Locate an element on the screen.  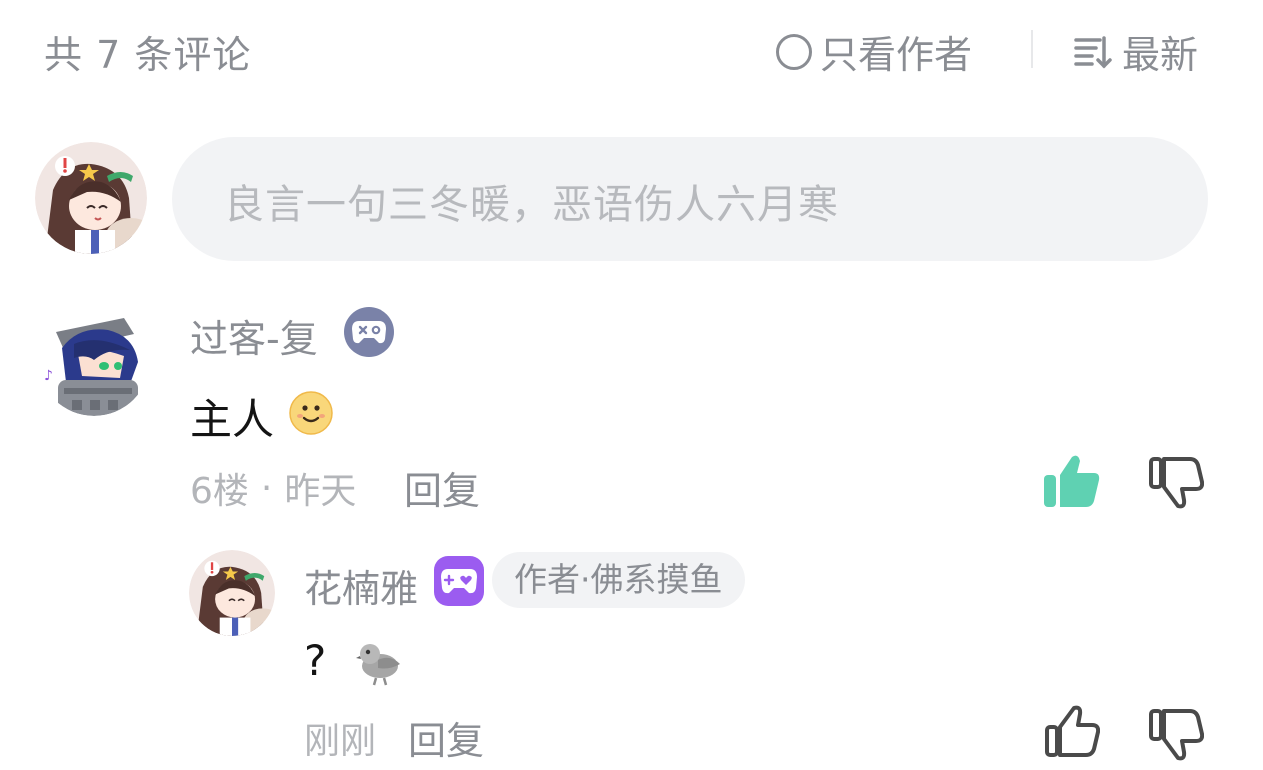
current-user-avatar is located at coordinates (91, 198).